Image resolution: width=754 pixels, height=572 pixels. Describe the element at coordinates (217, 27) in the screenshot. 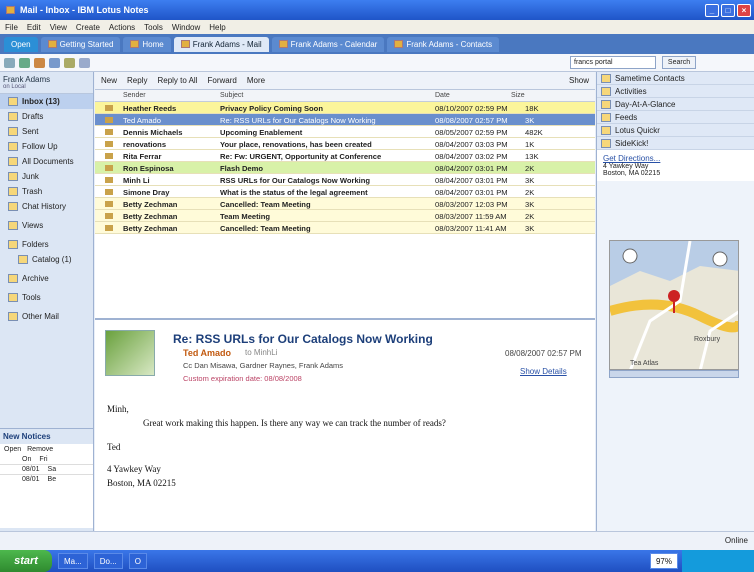

I see `menu-help: Help` at that location.